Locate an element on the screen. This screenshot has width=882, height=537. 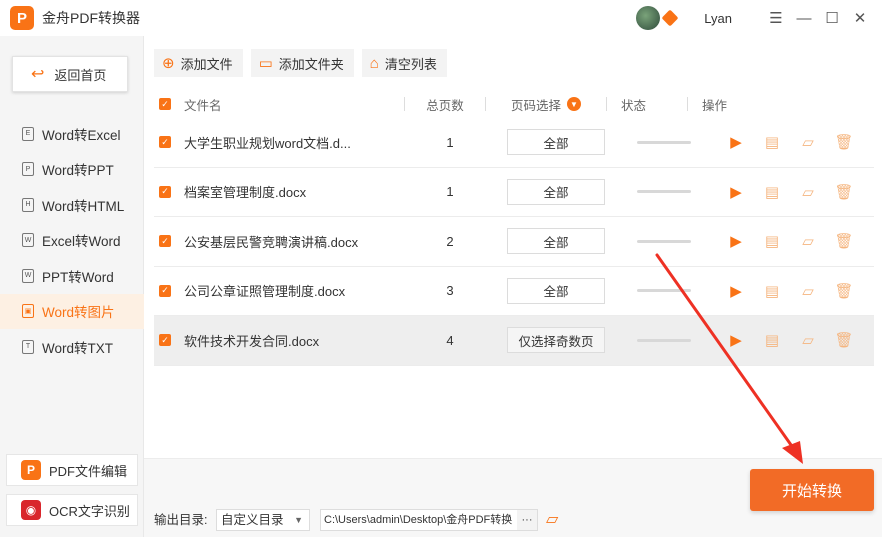
sidebar-item-label: PPT转Word is located at coordinates (78, 277).